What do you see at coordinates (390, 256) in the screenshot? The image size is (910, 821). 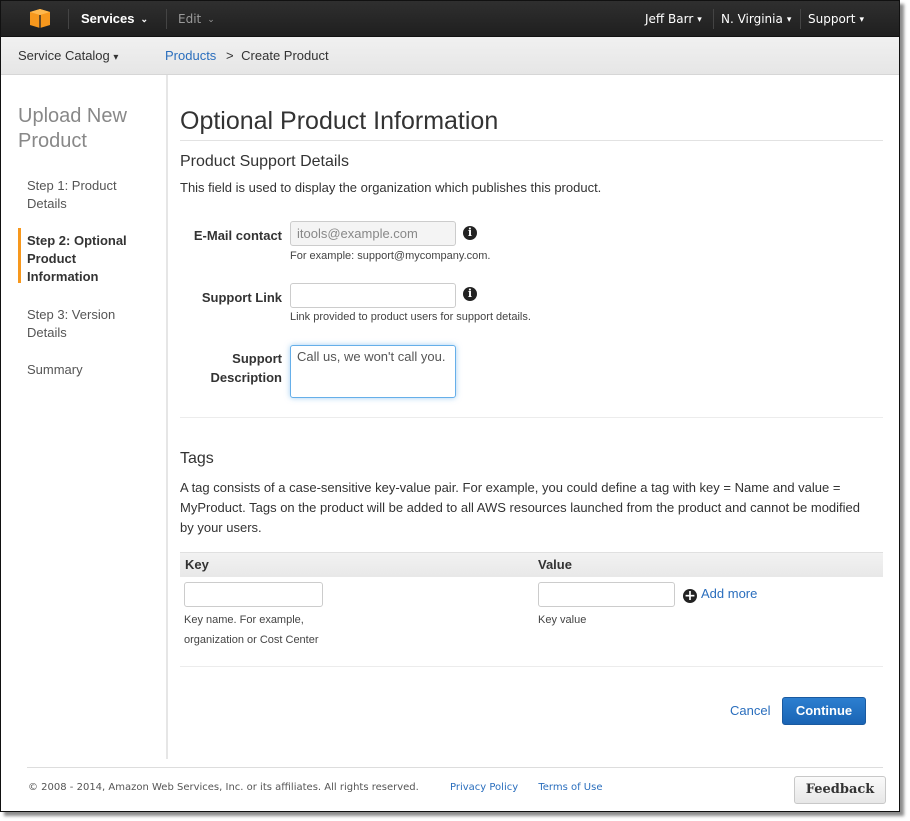 I see `email-help-text: For example: support@mycompany.com.` at bounding box center [390, 256].